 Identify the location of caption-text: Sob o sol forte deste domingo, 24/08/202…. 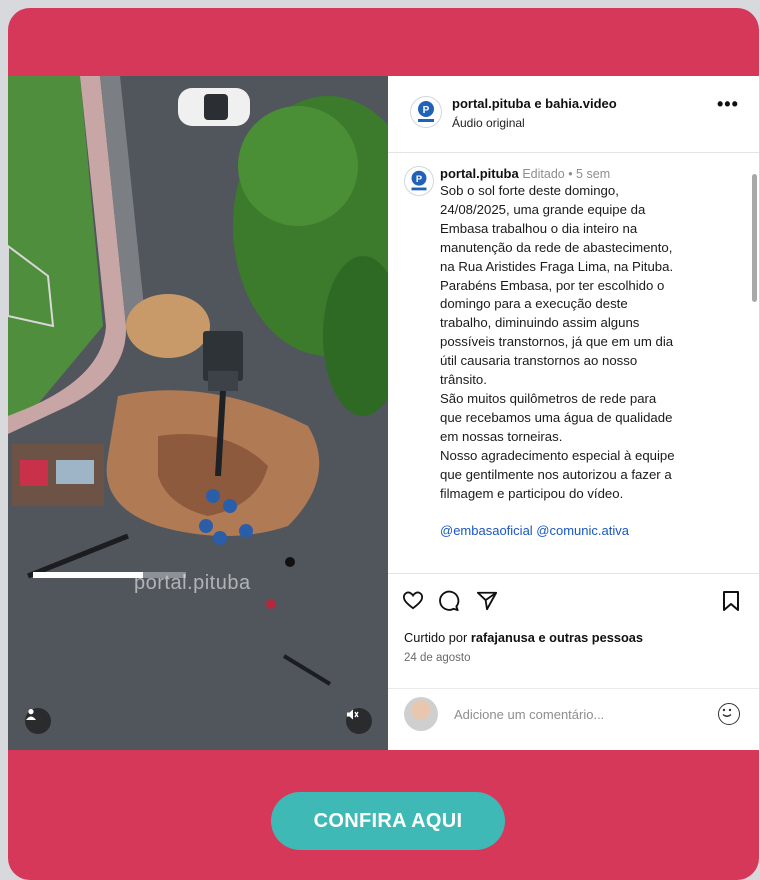
(557, 342).